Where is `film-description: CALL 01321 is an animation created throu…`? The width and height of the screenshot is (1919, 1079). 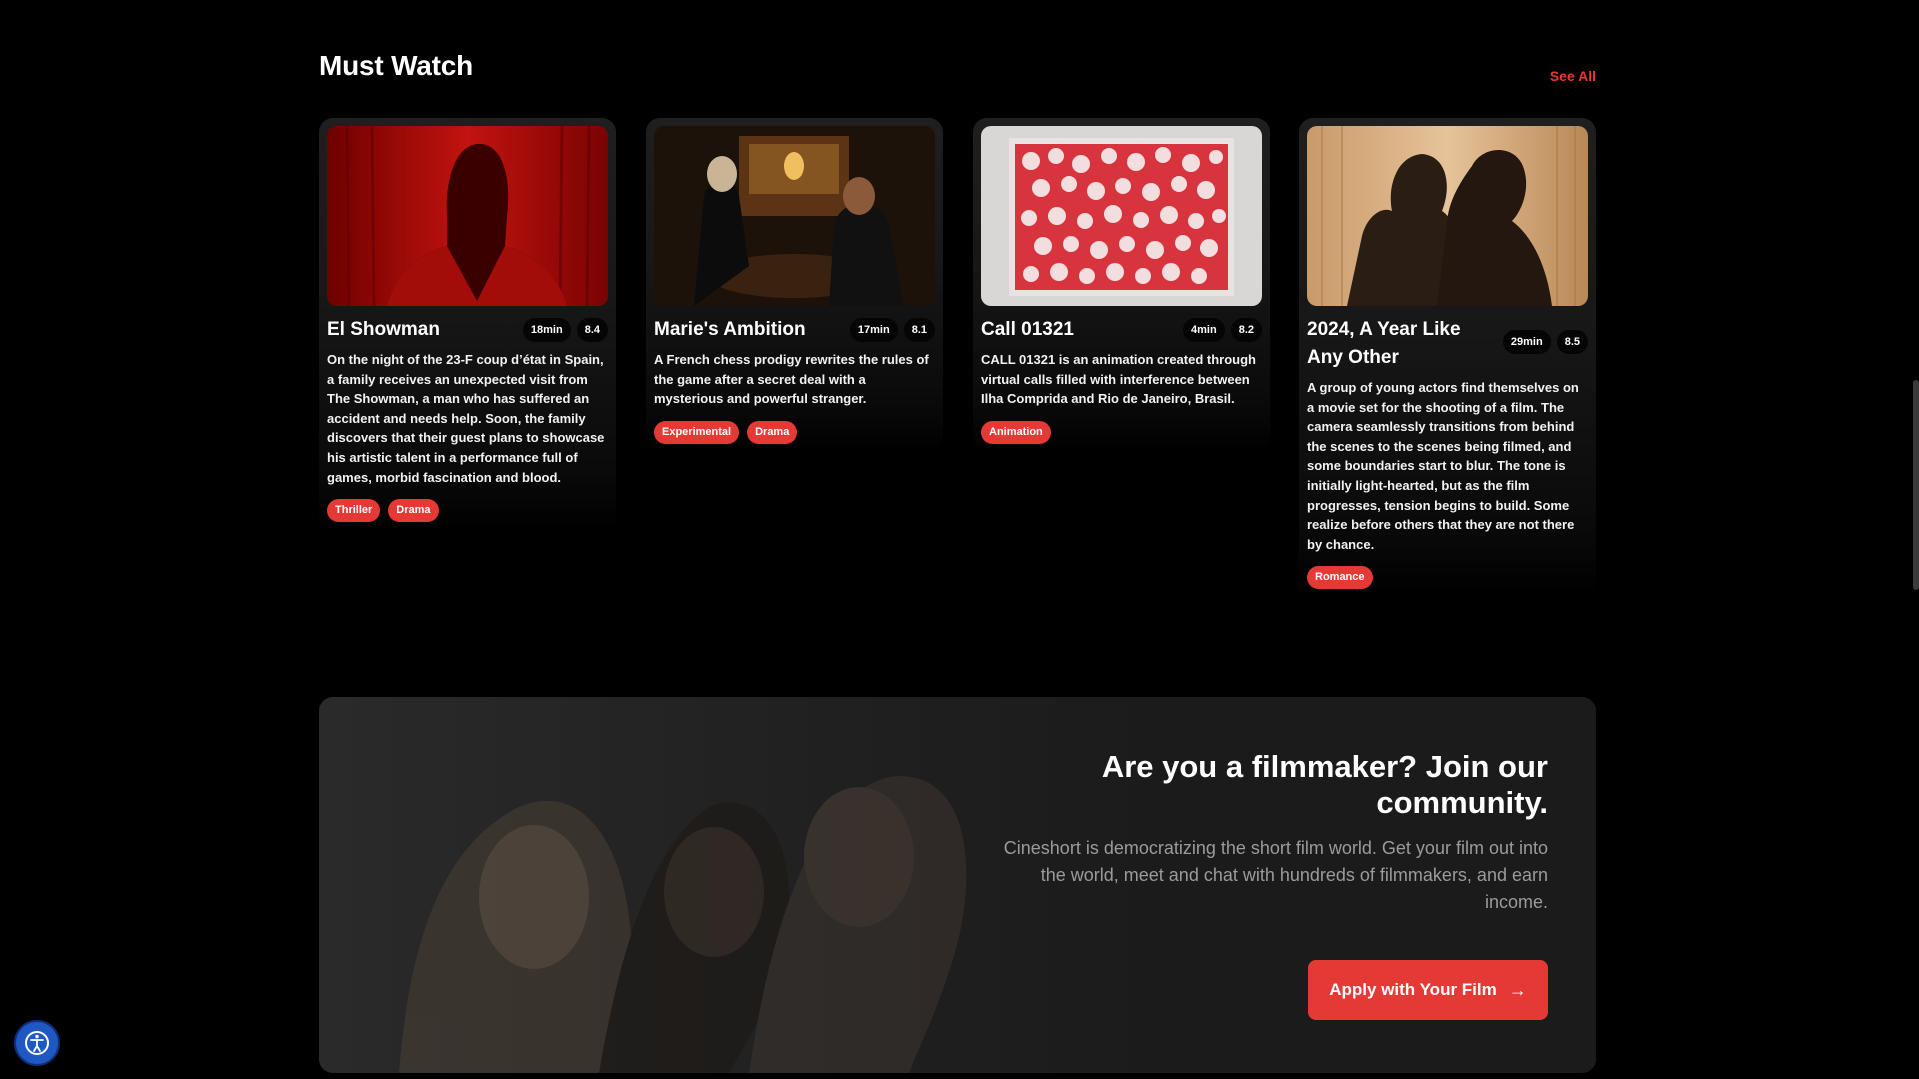 film-description: CALL 01321 is an animation created throu… is located at coordinates (1118, 379).